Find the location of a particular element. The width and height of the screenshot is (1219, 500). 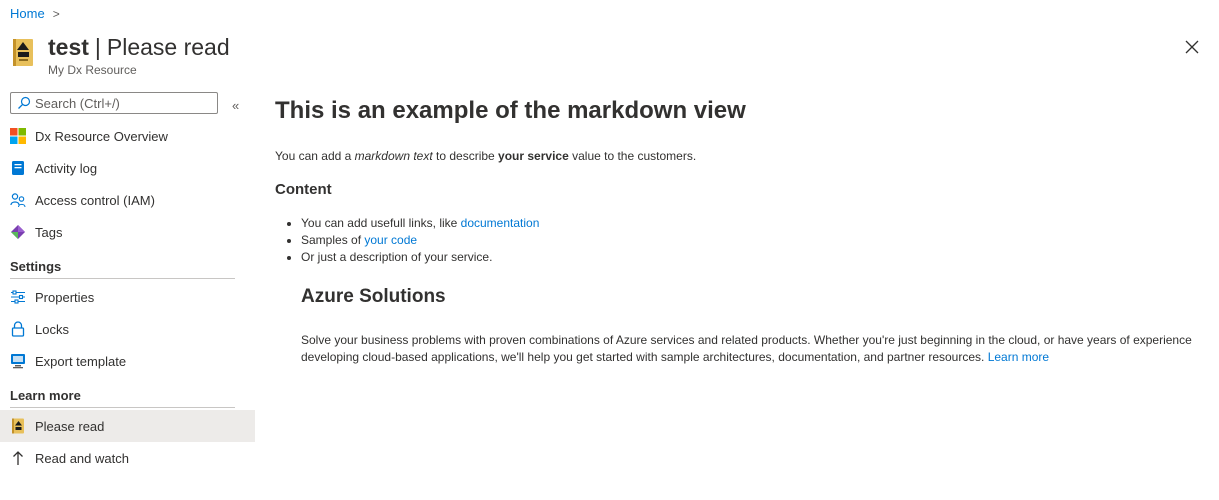

section-heading-settings: Settings is located at coordinates (36, 266).